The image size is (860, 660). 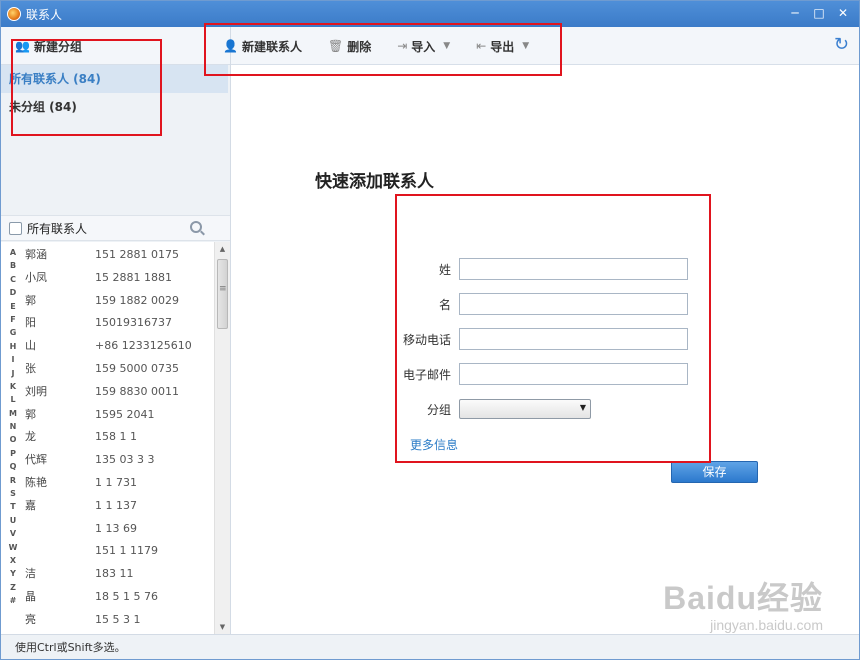 I want to click on save-button: 保存, so click(x=714, y=472).